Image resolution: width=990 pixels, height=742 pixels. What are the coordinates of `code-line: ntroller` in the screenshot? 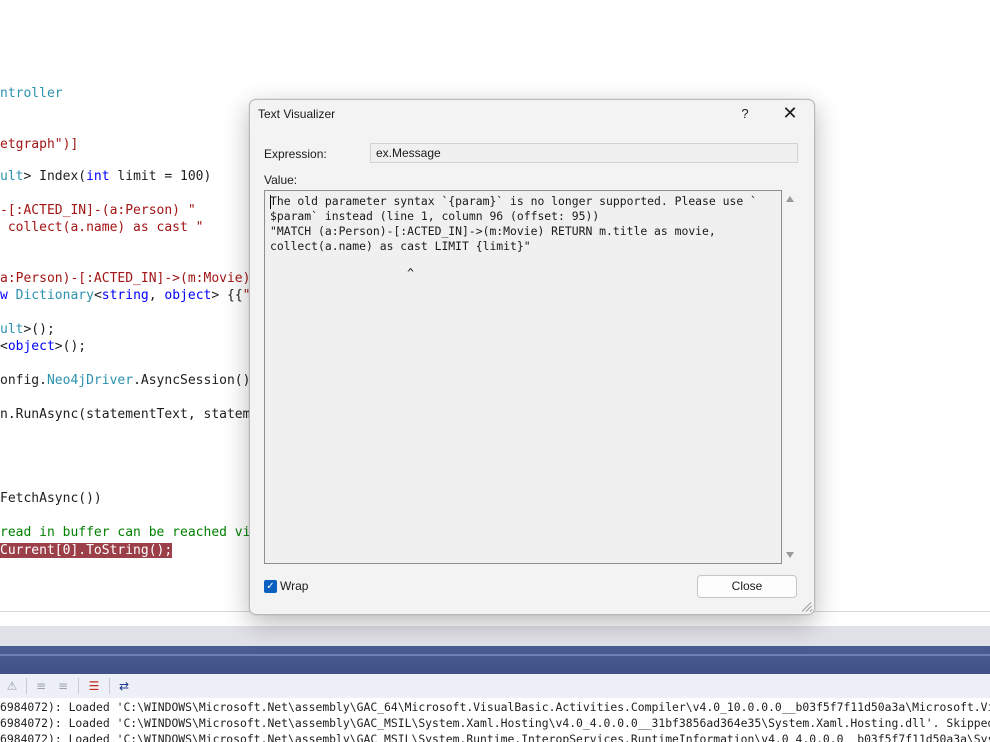 It's located at (31, 94).